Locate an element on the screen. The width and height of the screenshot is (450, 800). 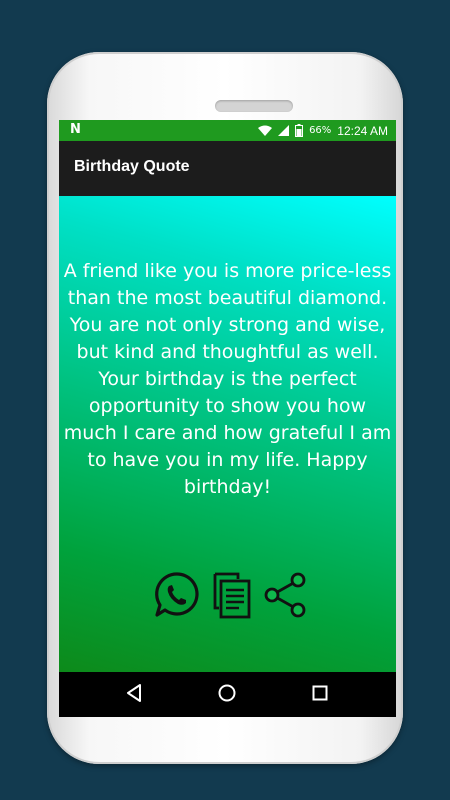
signal-icon is located at coordinates (284, 130).